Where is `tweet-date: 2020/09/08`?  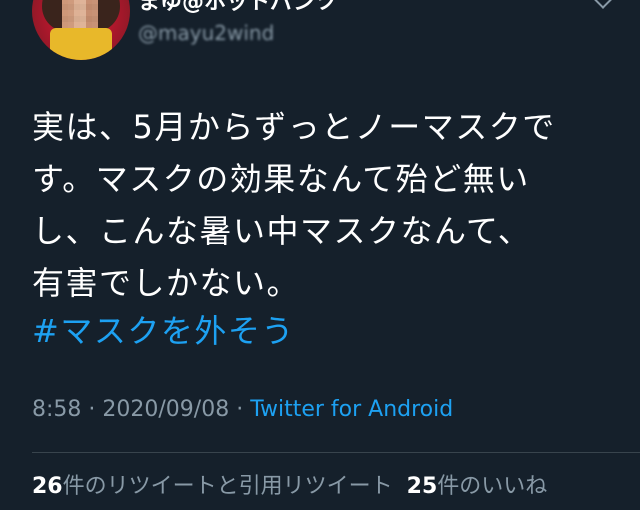 tweet-date: 2020/09/08 is located at coordinates (166, 409).